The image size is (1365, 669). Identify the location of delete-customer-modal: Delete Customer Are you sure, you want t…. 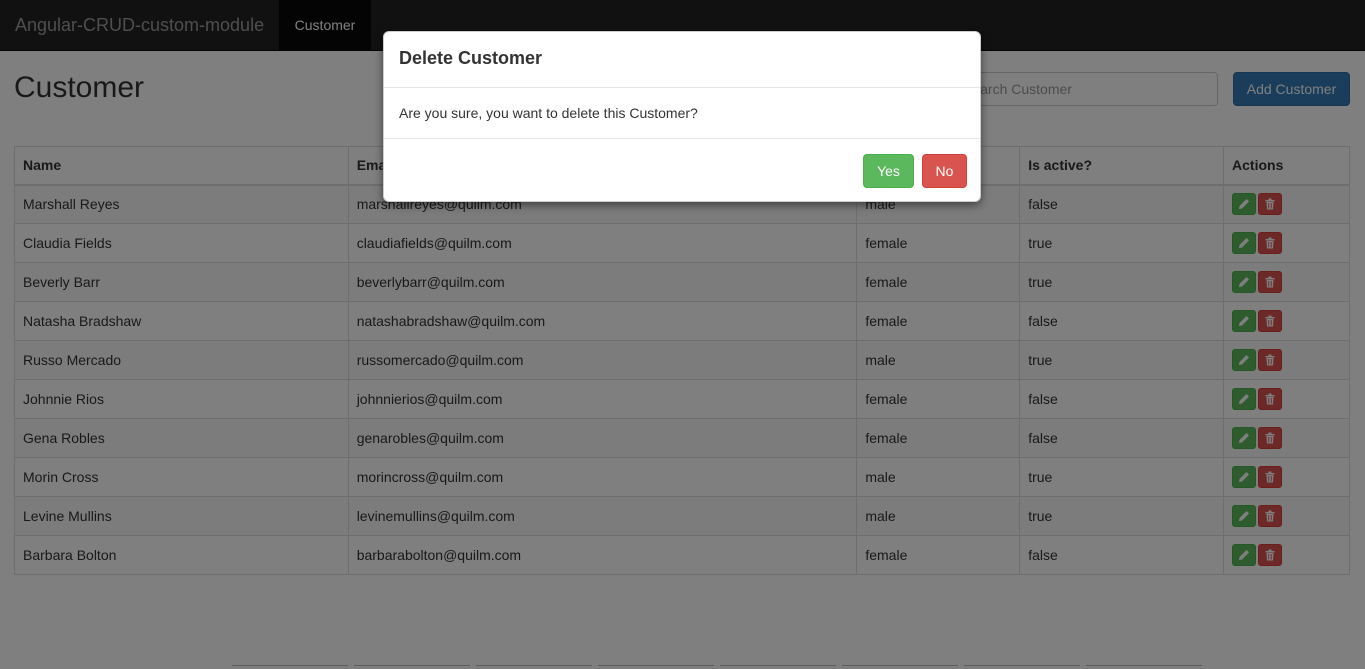
(682, 116).